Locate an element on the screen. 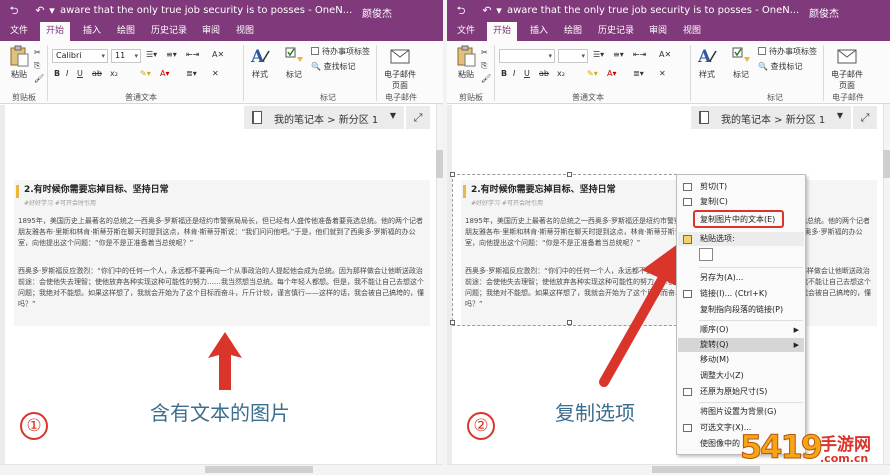  menu-item-restore-size: 还原为原始尺寸(S) is located at coordinates (741, 392).